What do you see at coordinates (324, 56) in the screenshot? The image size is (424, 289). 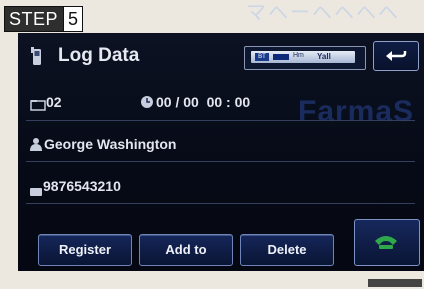 I see `signal-status: Yall` at bounding box center [324, 56].